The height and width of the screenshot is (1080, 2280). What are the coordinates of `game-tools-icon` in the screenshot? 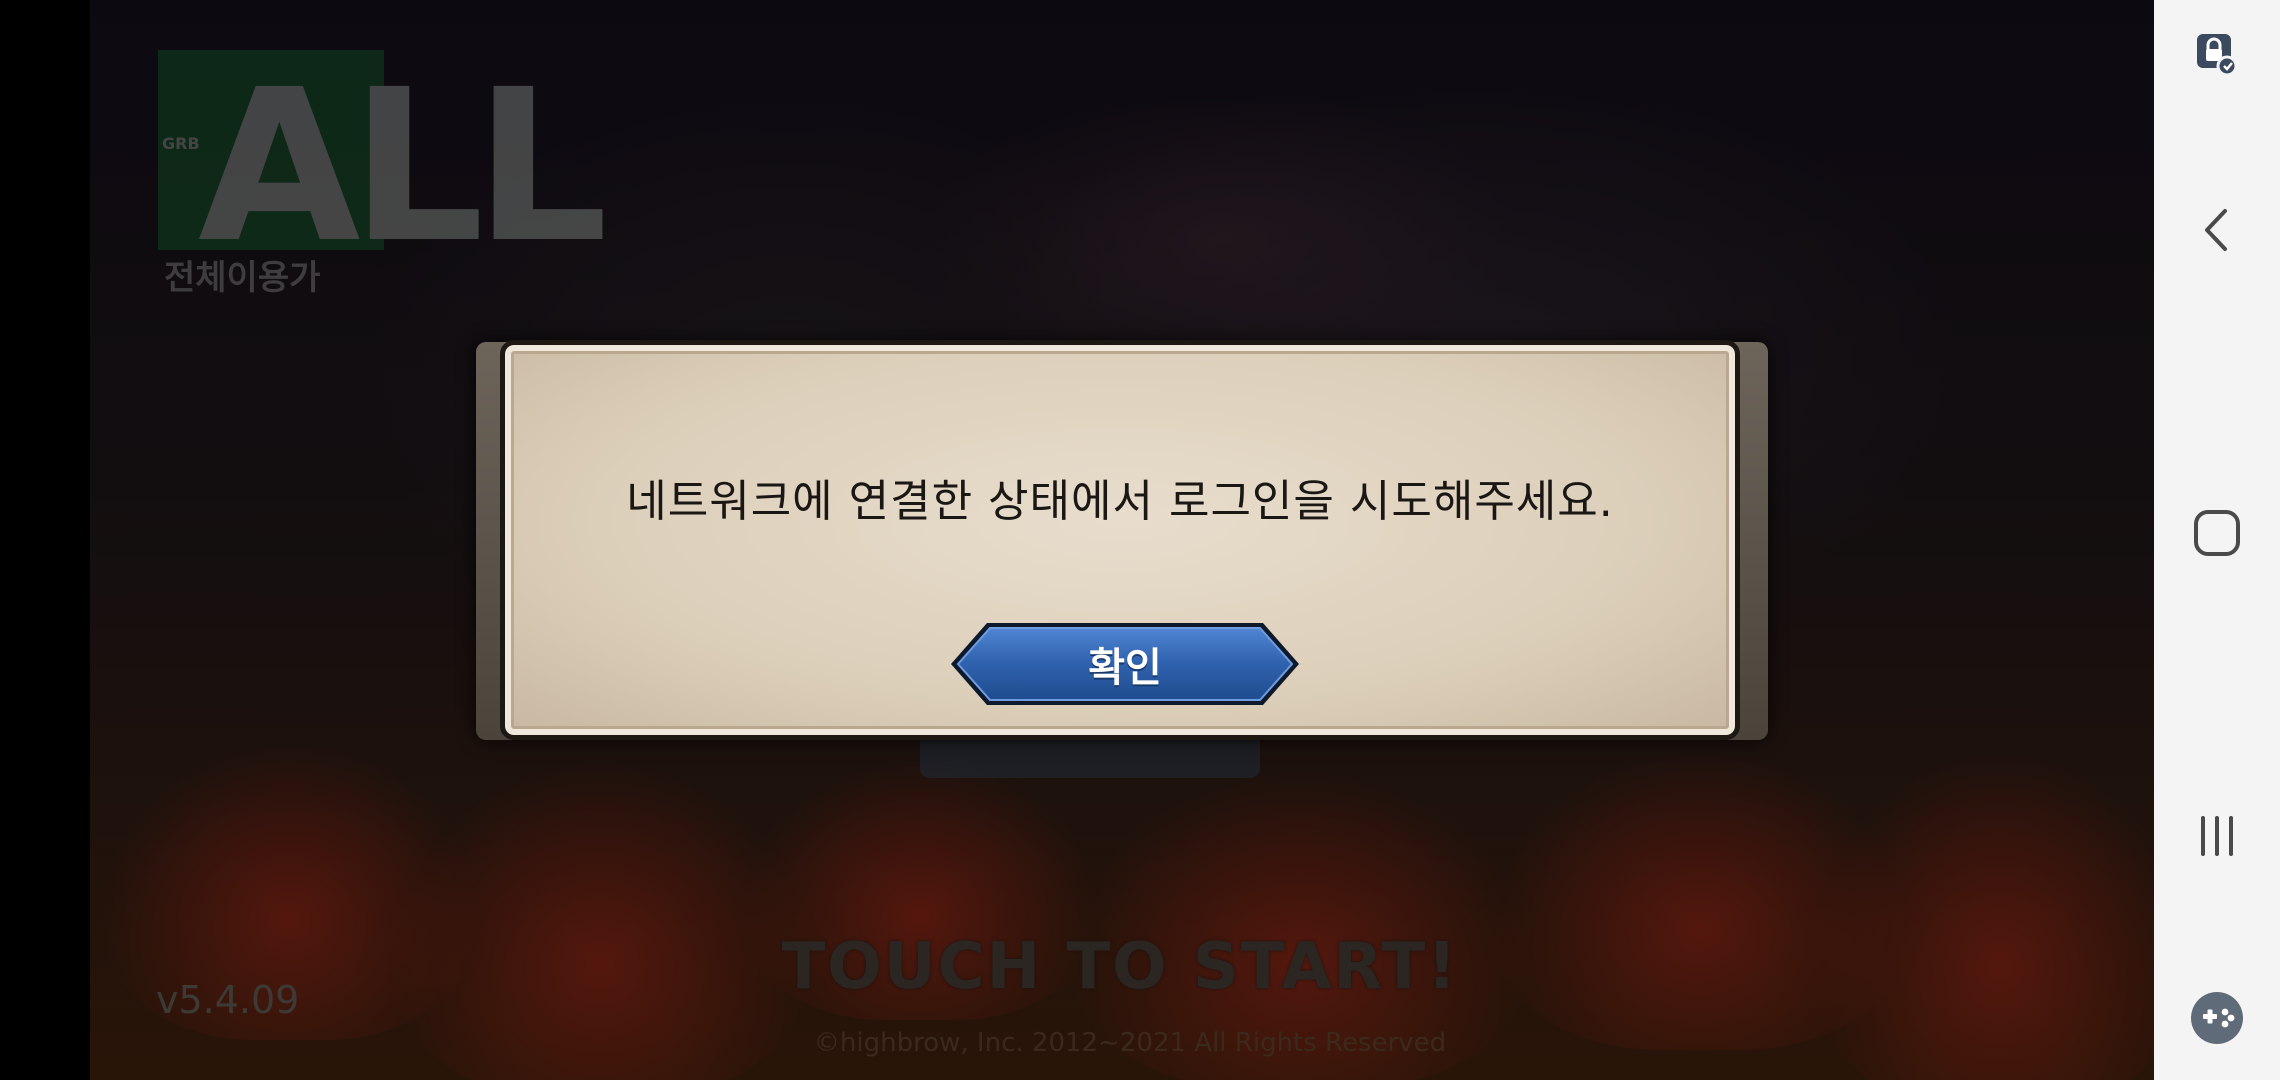 It's located at (2217, 1020).